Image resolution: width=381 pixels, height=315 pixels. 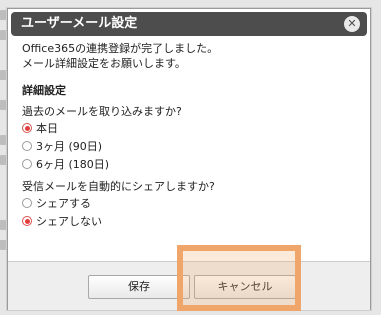 I want to click on dialog-footer: 保存 キャンセル, so click(x=189, y=285).